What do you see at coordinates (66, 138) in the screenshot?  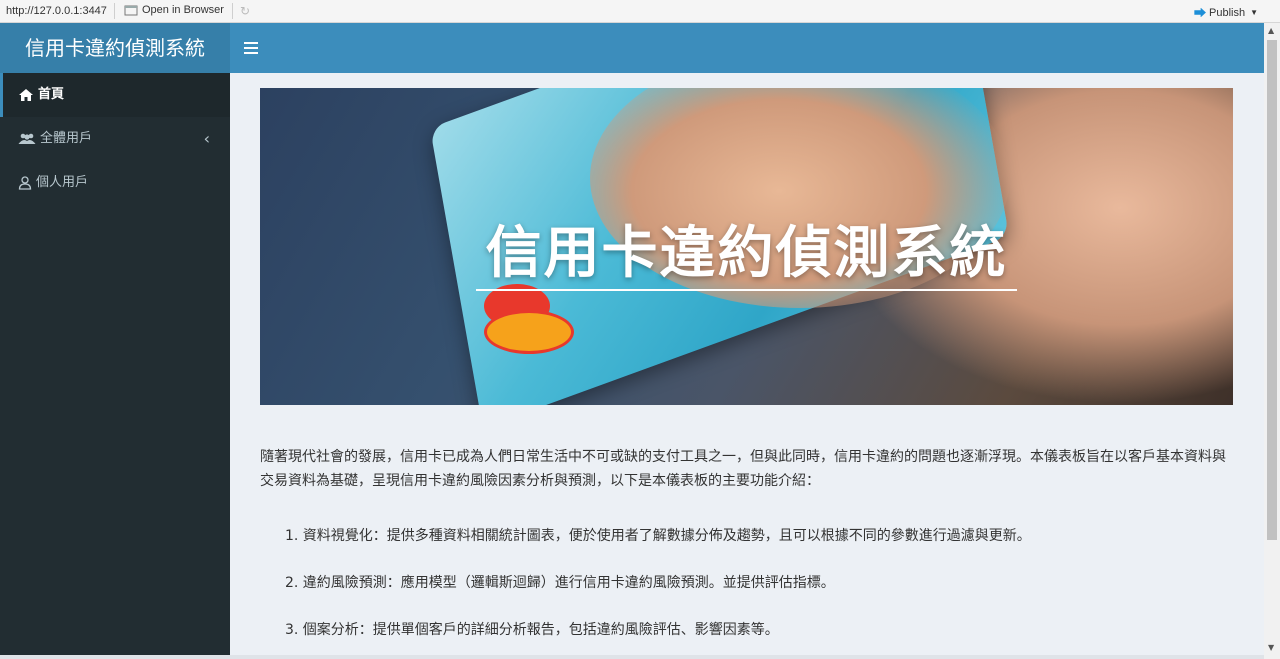 I see `sidebar-item-label: 全體用戶` at bounding box center [66, 138].